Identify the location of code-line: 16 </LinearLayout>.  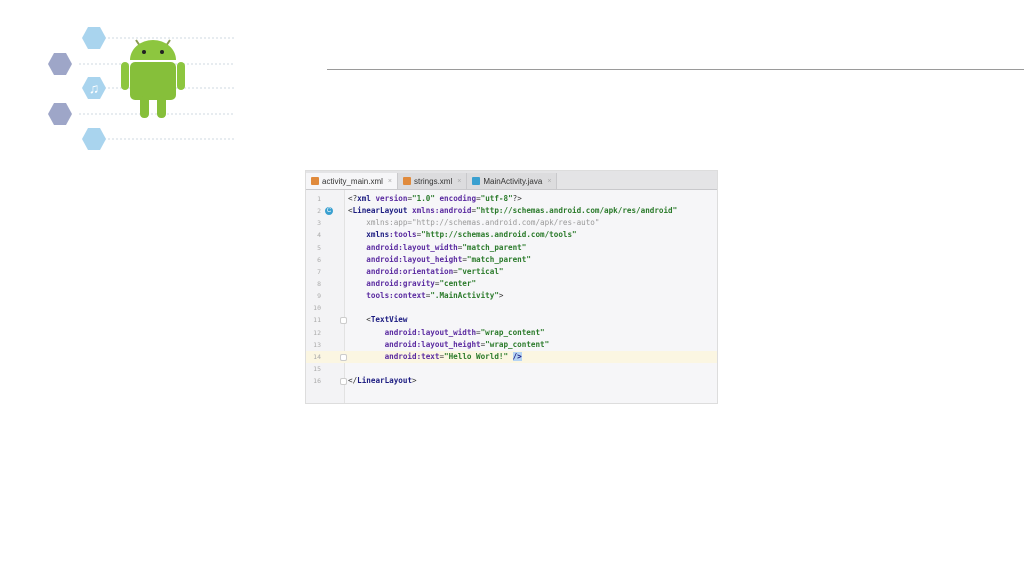
(511, 381).